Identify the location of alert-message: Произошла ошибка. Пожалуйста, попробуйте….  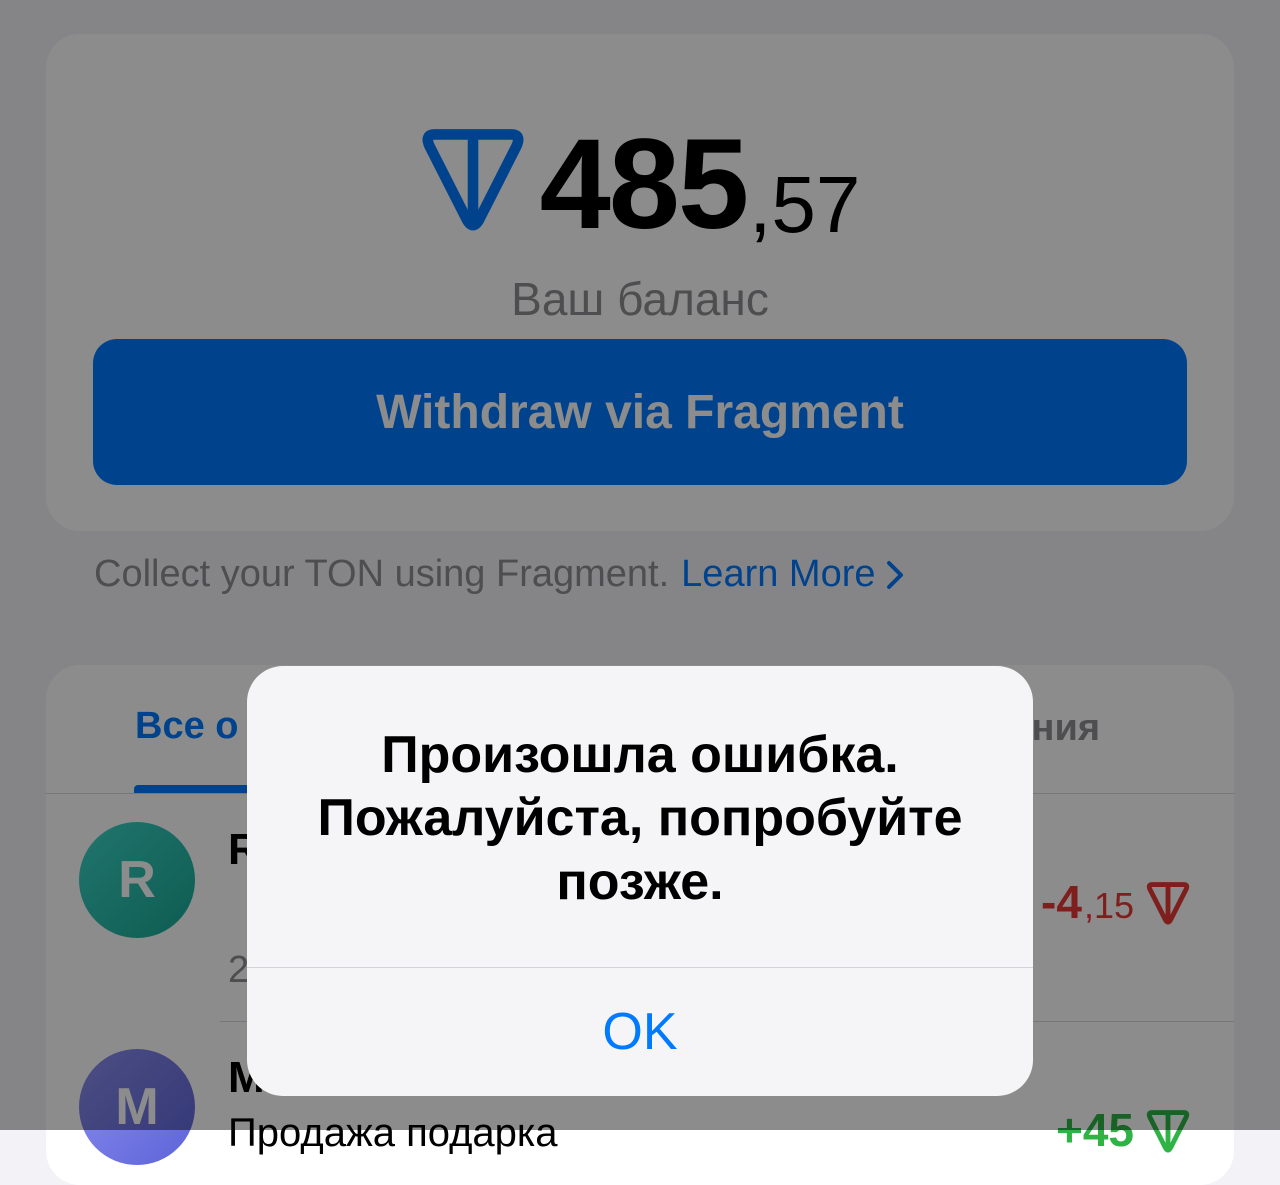
(640, 818).